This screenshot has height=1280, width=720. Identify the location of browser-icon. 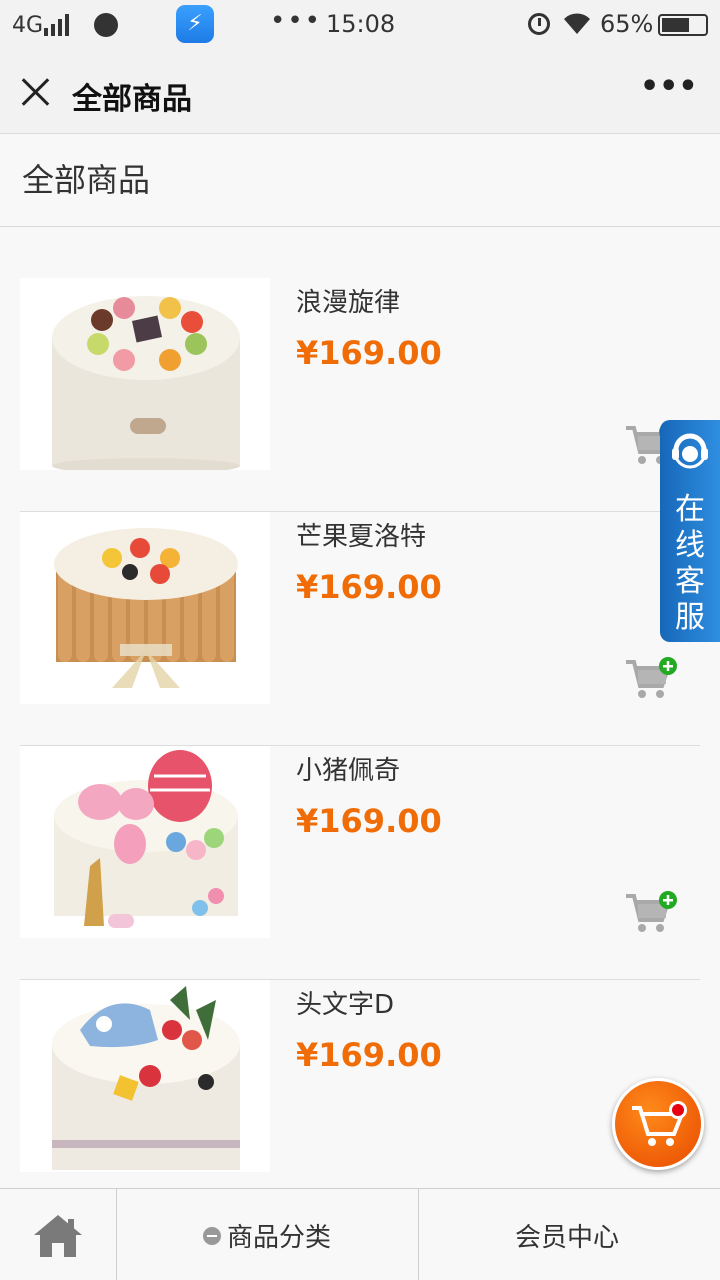
(106, 25).